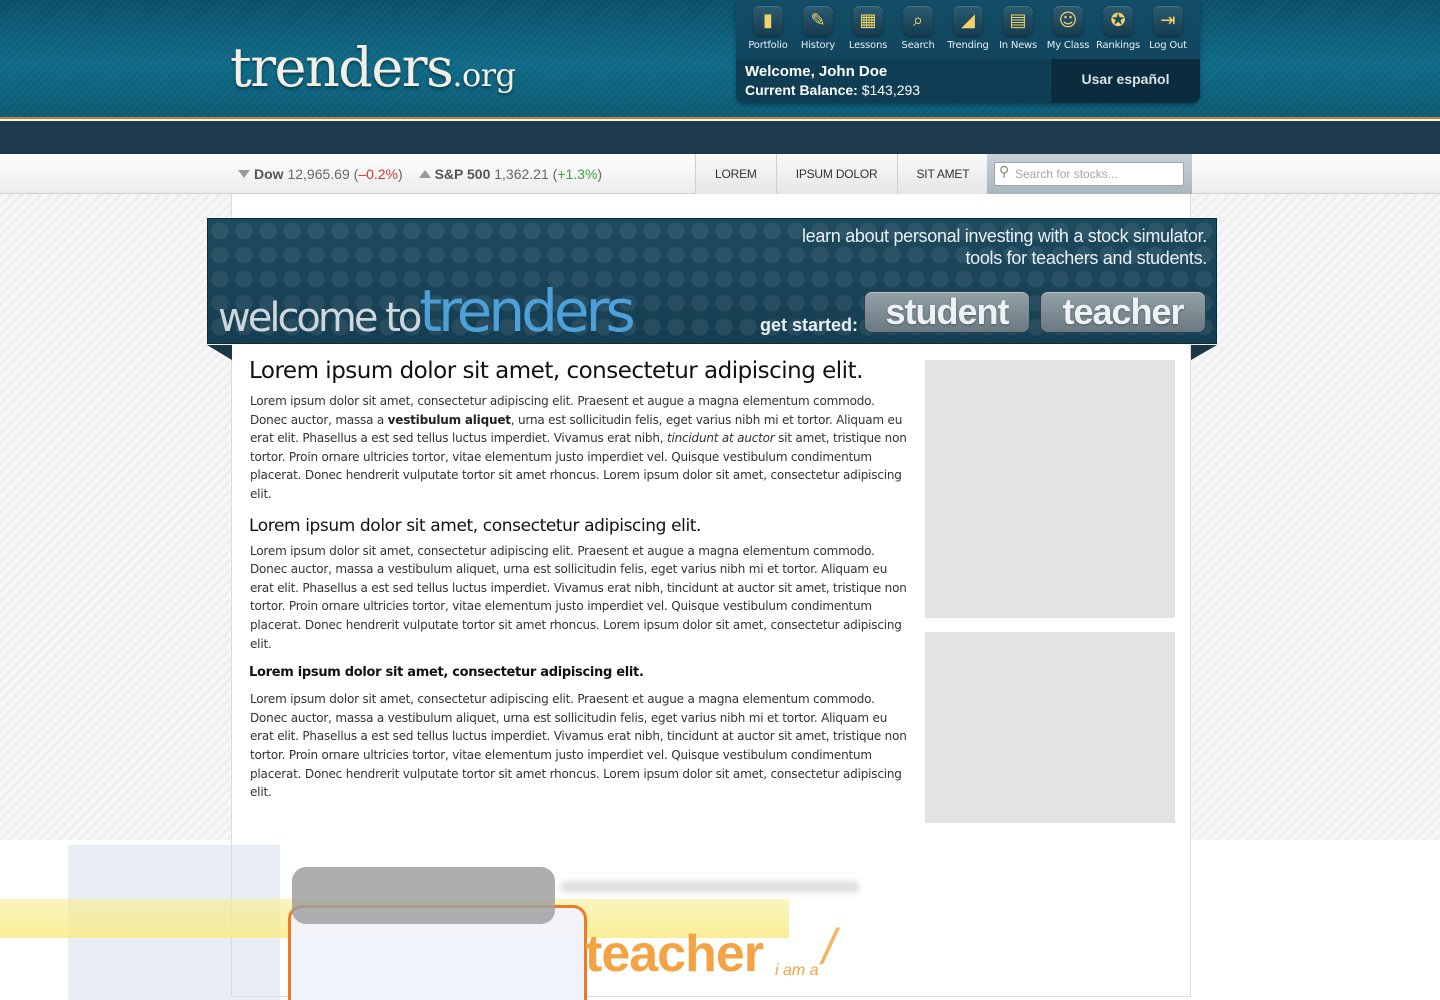 This screenshot has width=1440, height=1000. I want to click on sp500-value: 1,362.21, so click(521, 174).